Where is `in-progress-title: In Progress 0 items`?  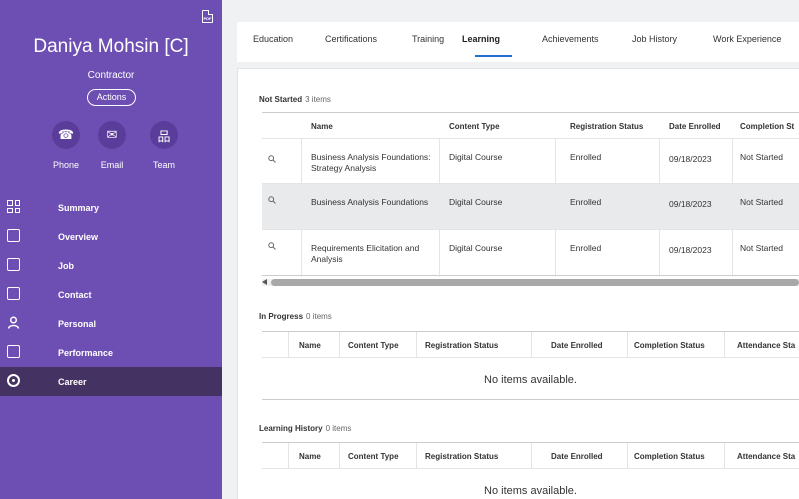
in-progress-title: In Progress 0 items is located at coordinates (295, 316).